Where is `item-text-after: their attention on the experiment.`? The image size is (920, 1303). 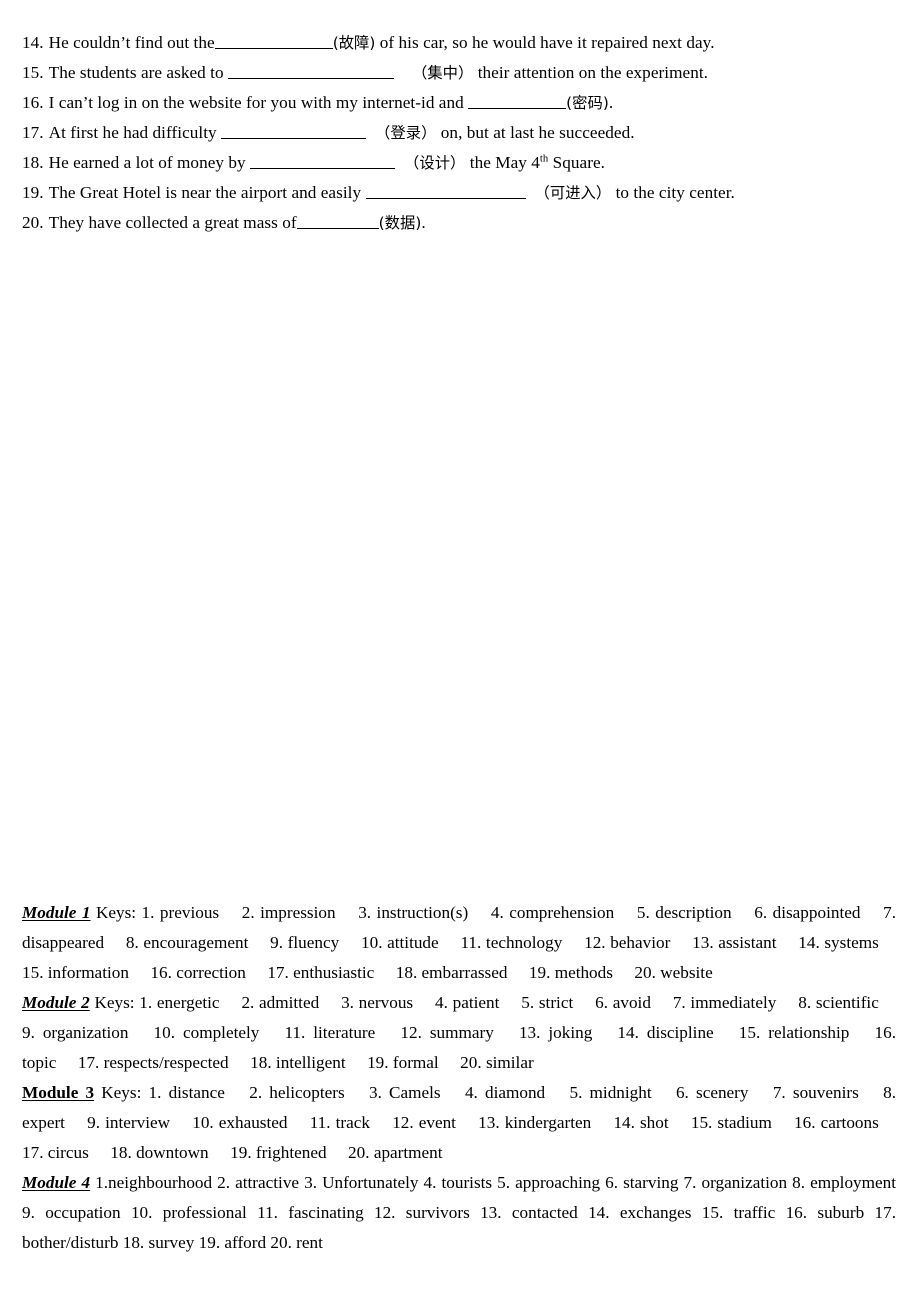 item-text-after: their attention on the experiment. is located at coordinates (591, 72).